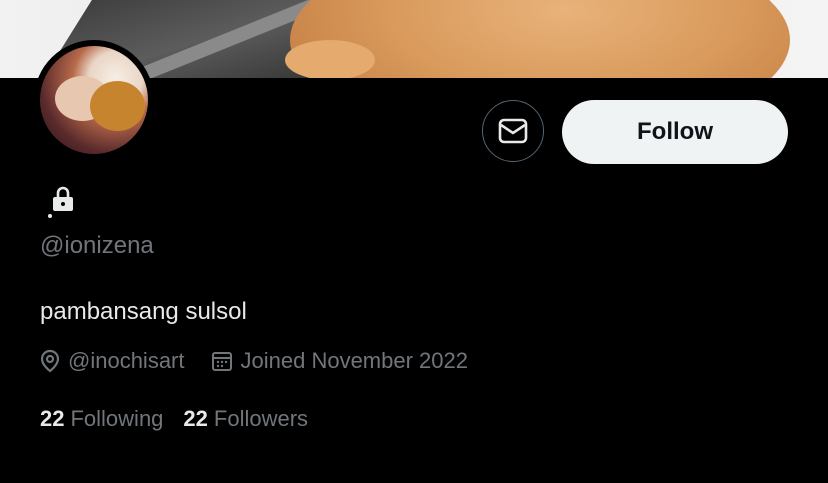 The height and width of the screenshot is (483, 828). What do you see at coordinates (675, 132) in the screenshot?
I see `follow-button: Follow` at bounding box center [675, 132].